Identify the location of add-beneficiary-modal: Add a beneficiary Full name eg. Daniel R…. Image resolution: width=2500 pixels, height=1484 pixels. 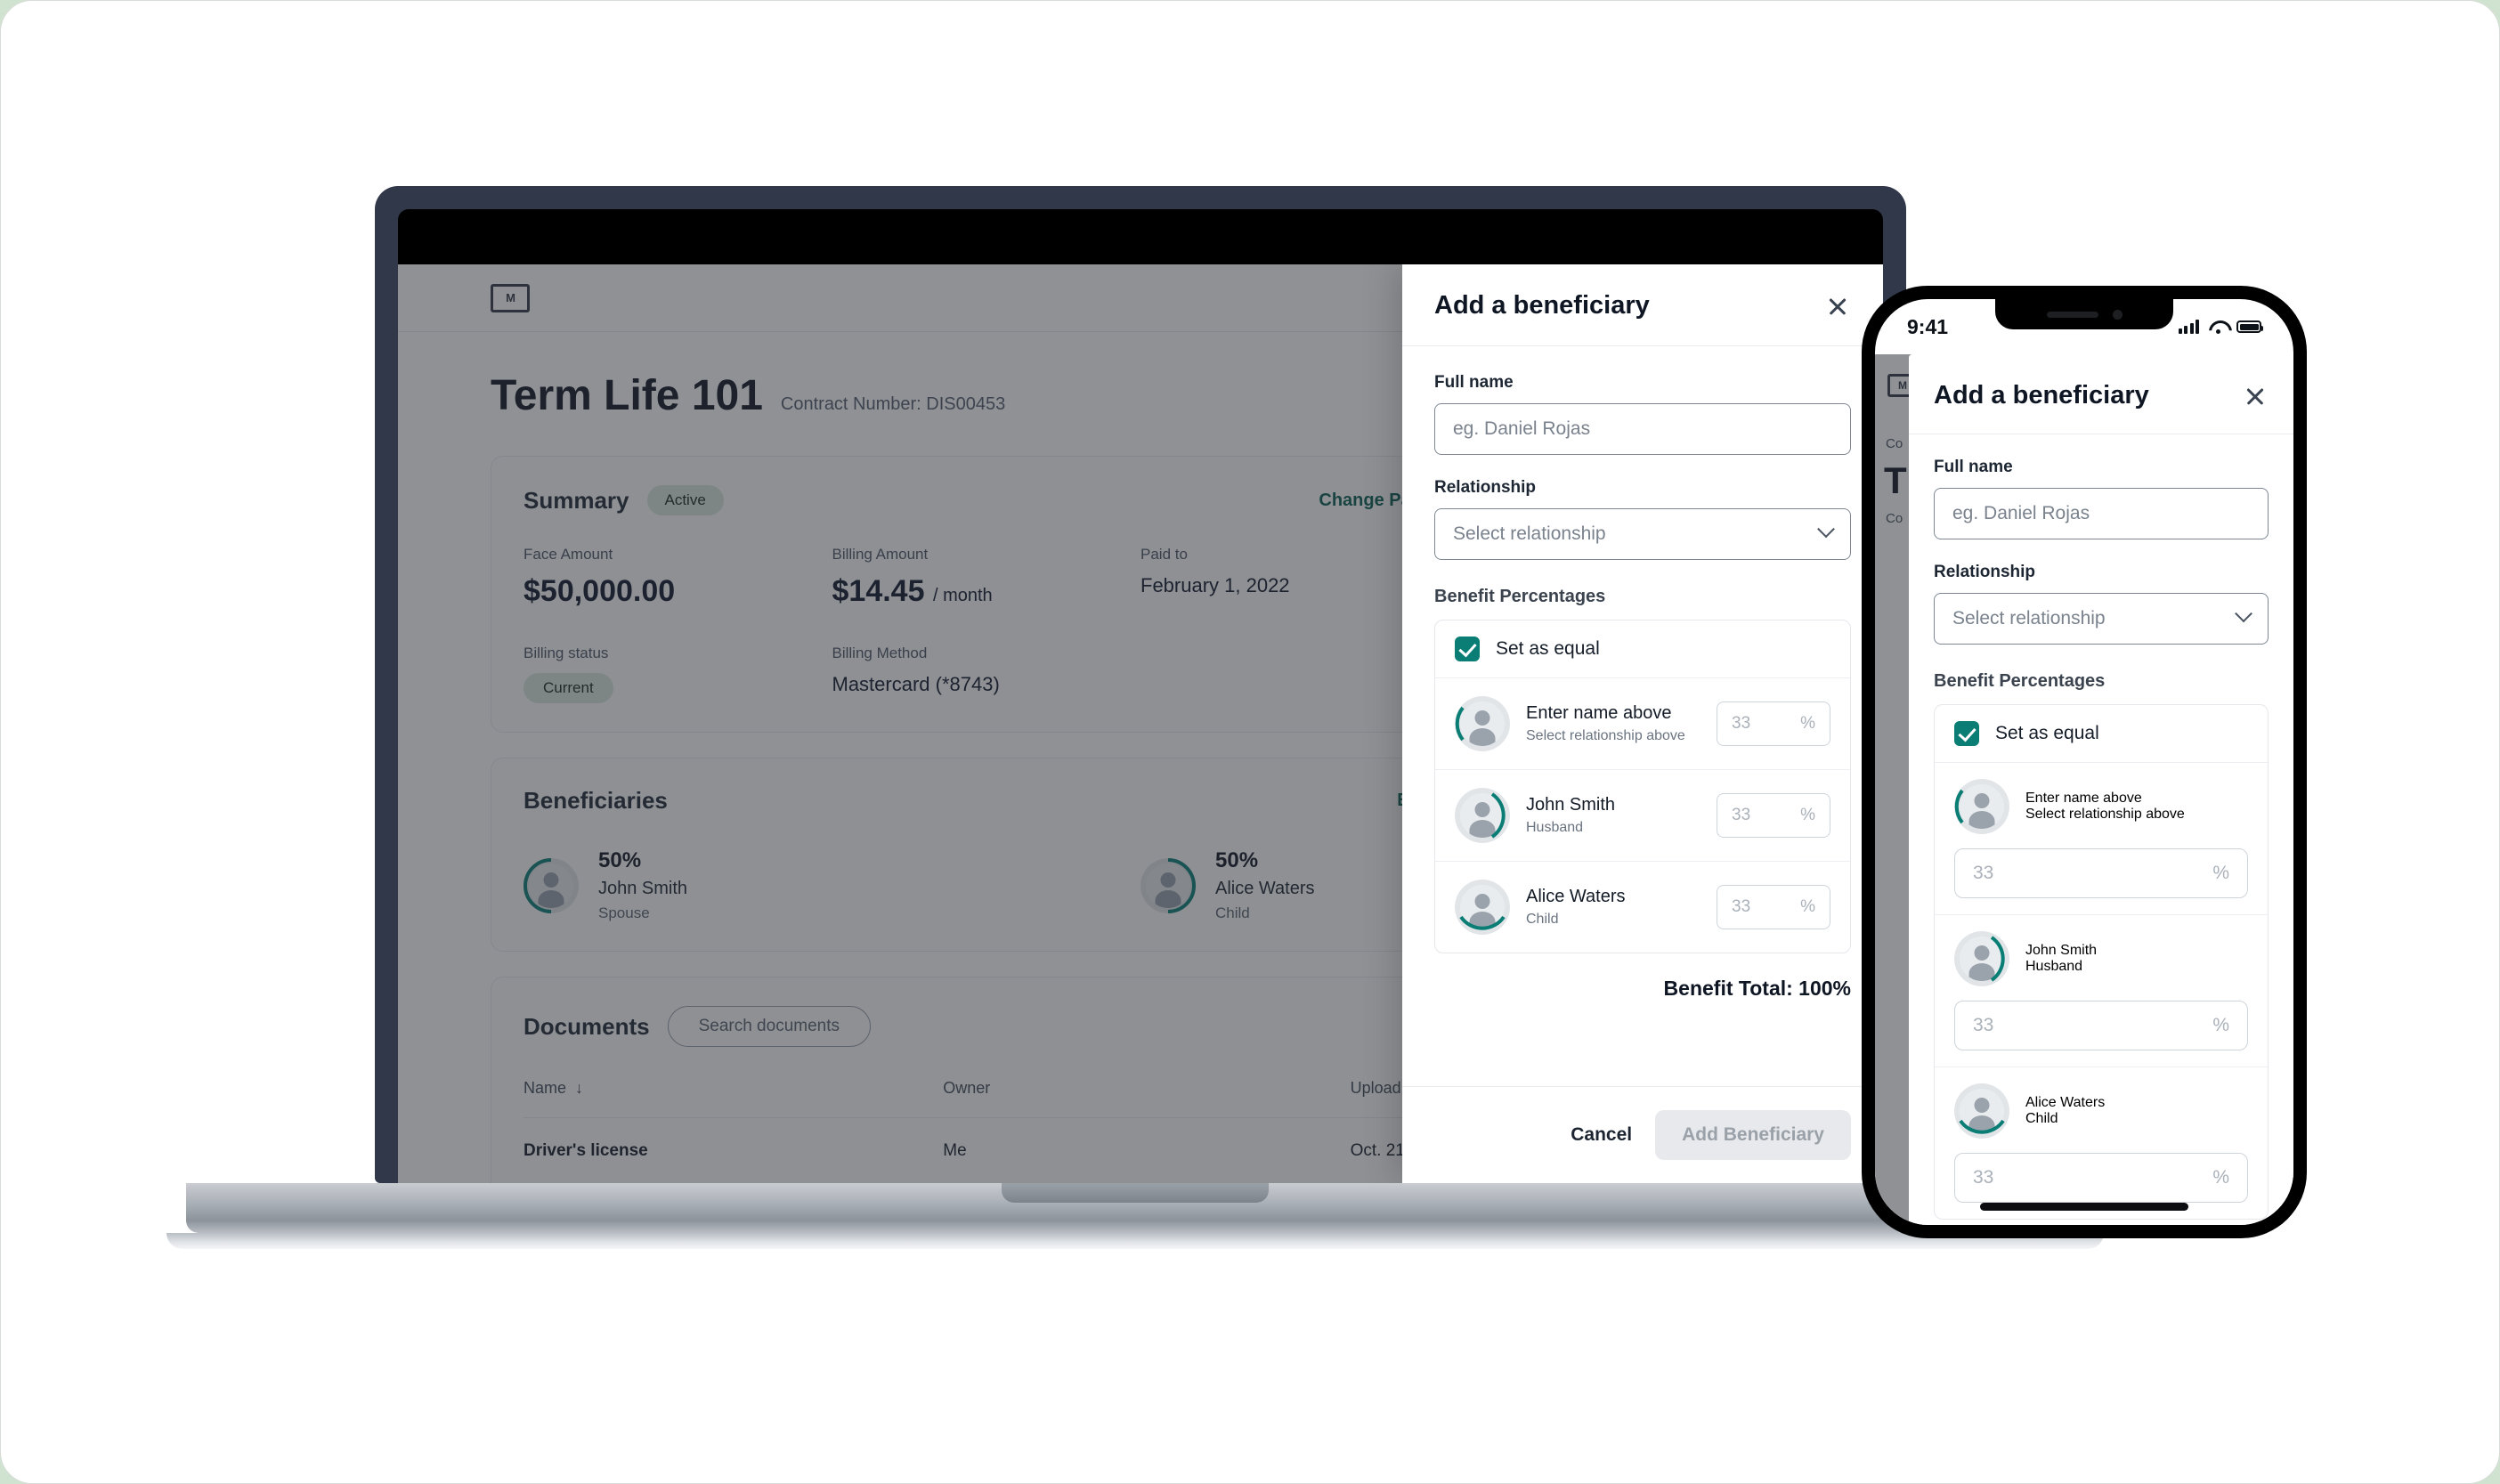
(1642, 723).